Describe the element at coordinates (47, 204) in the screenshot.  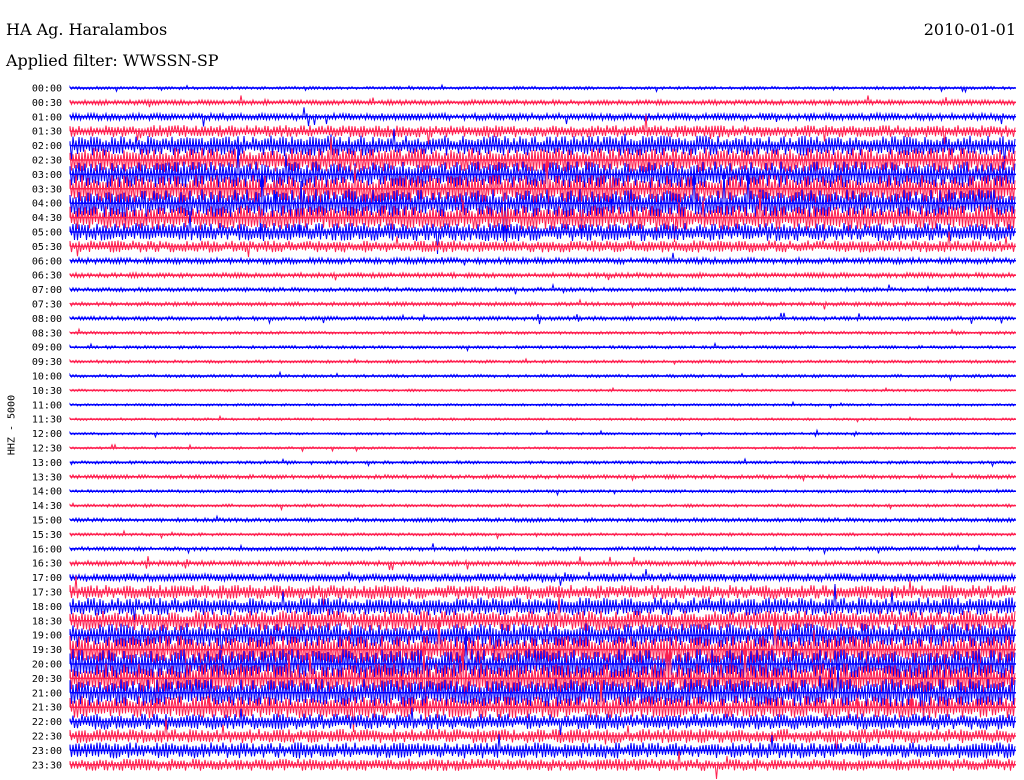
I see `time-tick-label: 04:00` at that location.